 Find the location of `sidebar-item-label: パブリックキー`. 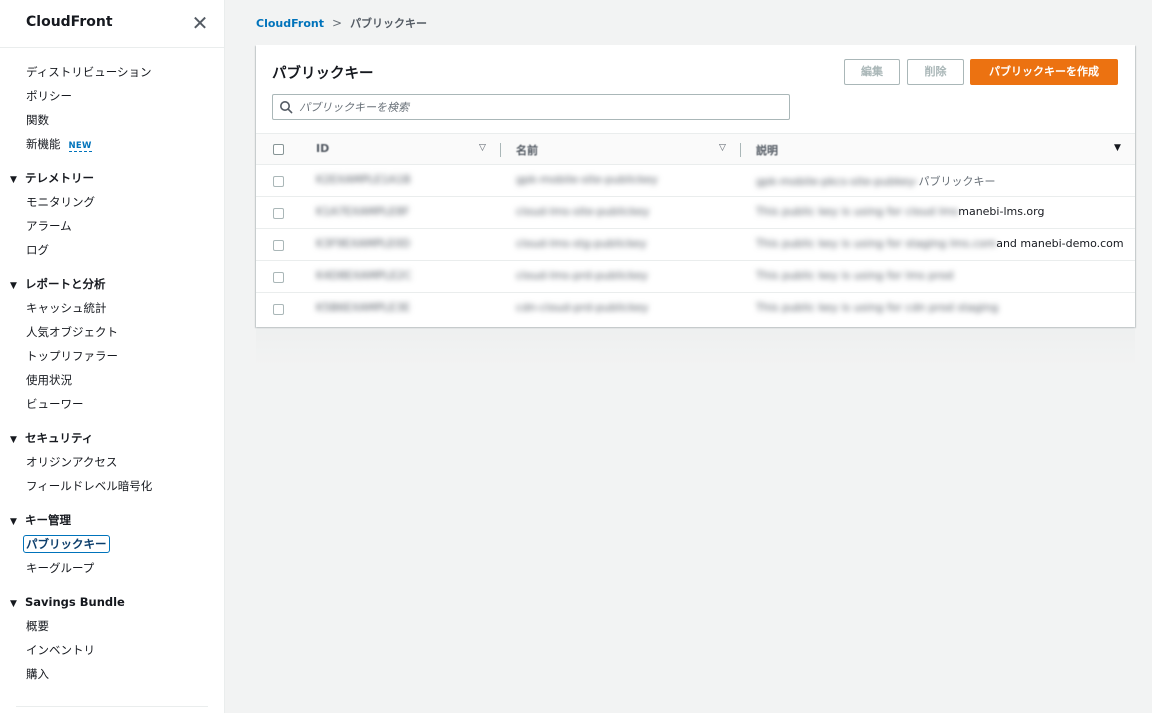

sidebar-item-label: パブリックキー is located at coordinates (66, 544).